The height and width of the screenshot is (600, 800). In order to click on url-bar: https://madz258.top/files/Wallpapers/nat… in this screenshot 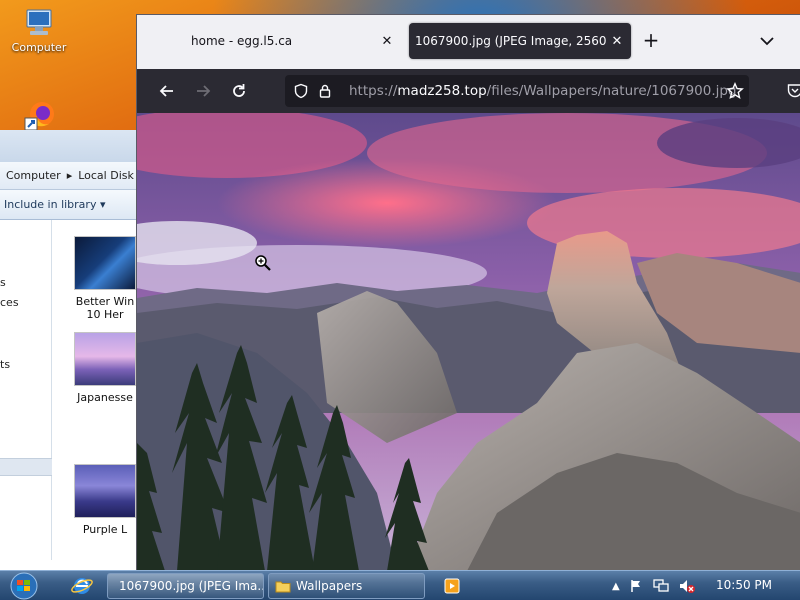, I will do `click(517, 91)`.